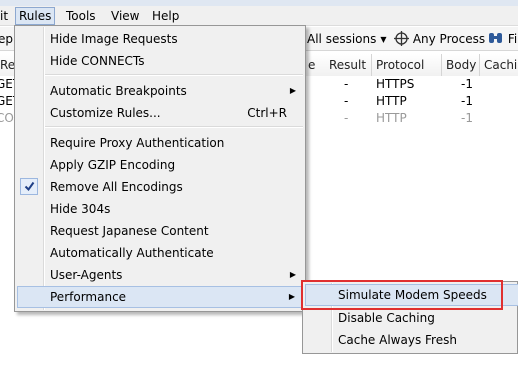 This screenshot has height=385, width=518. I want to click on any-process-label: Any Process, so click(449, 39).